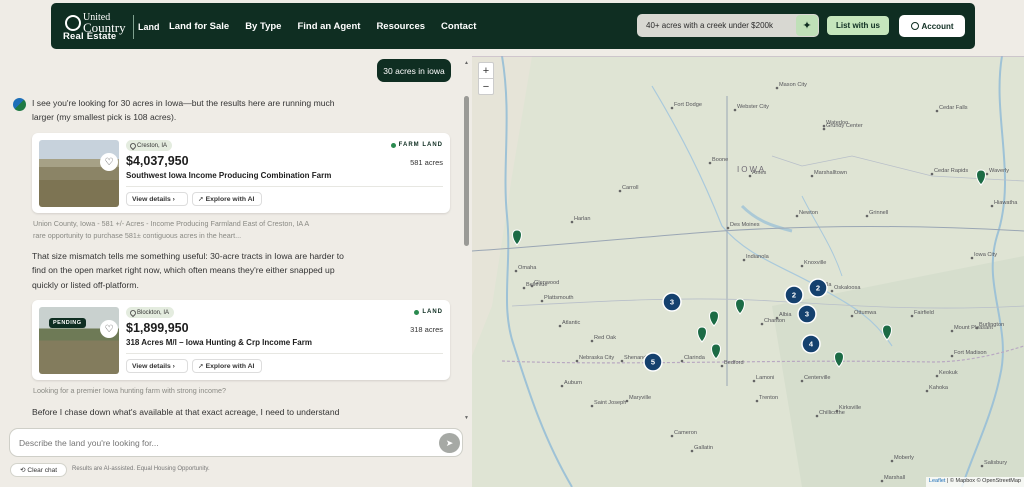 The width and height of the screenshot is (1024, 487). Describe the element at coordinates (22, 470) in the screenshot. I see `broom-icon: ⟲` at that location.